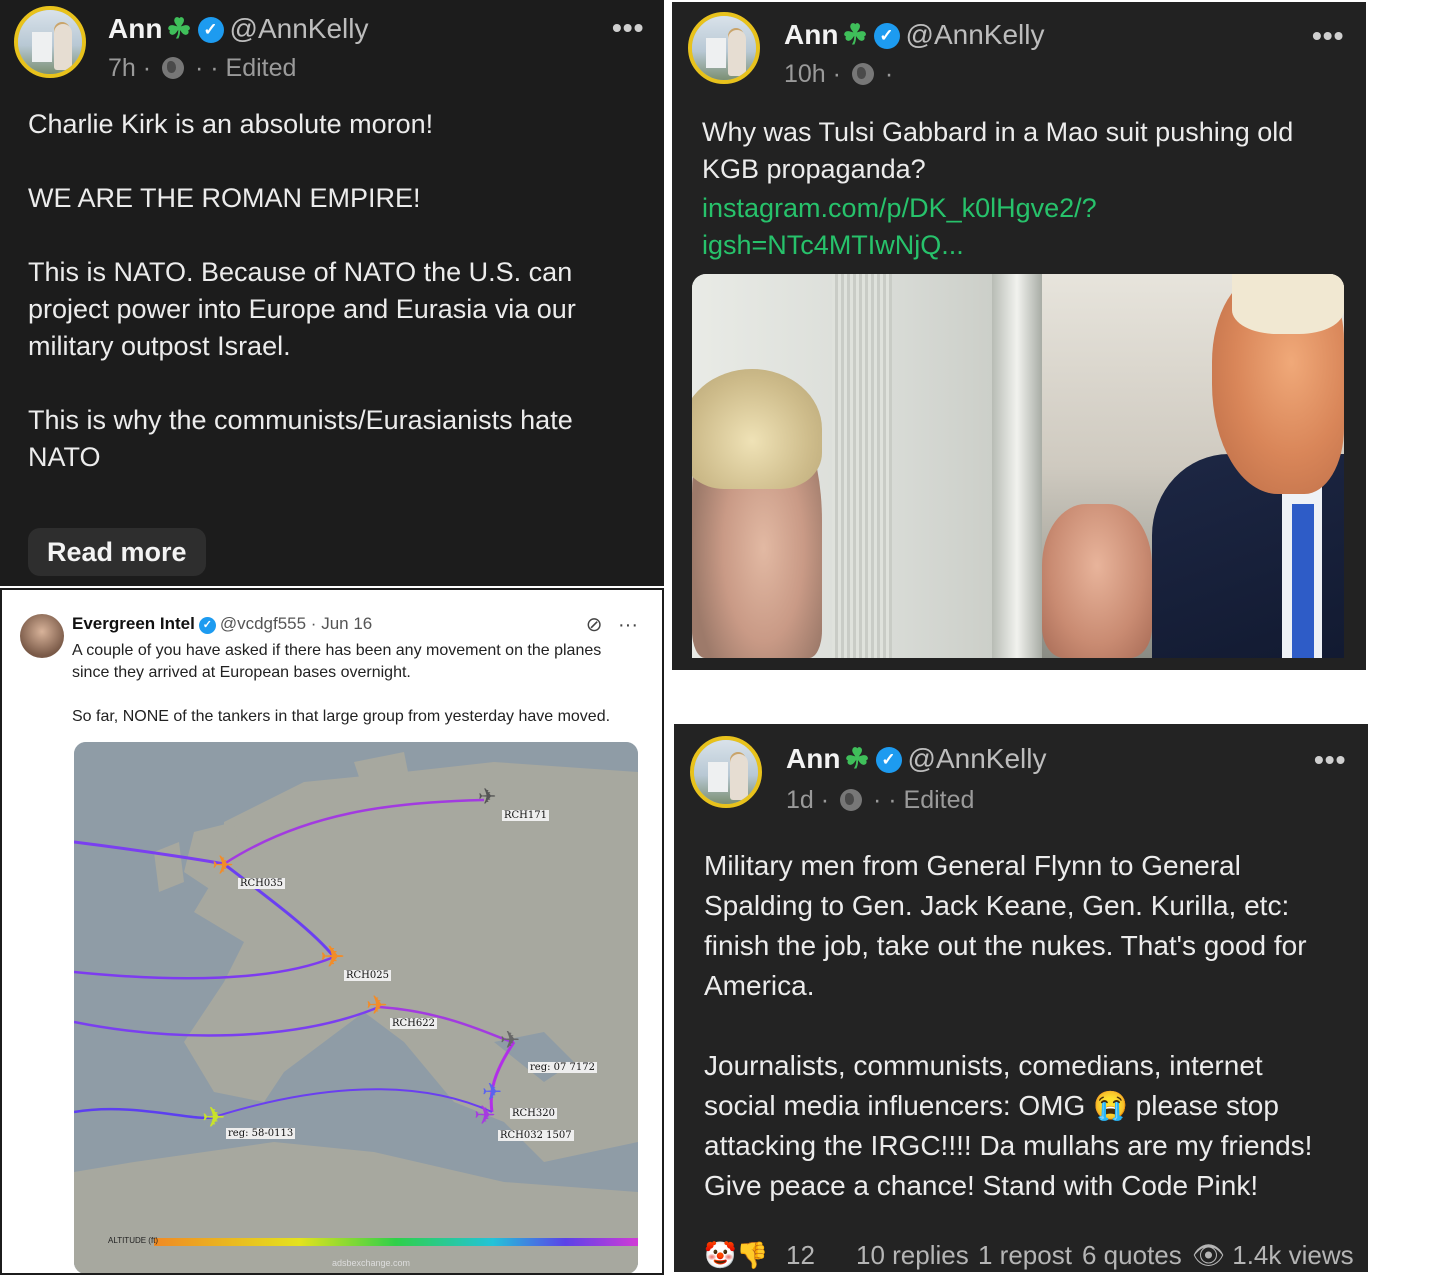  Describe the element at coordinates (612, 624) in the screenshot. I see `tweet-actions: ⊘ ···` at that location.